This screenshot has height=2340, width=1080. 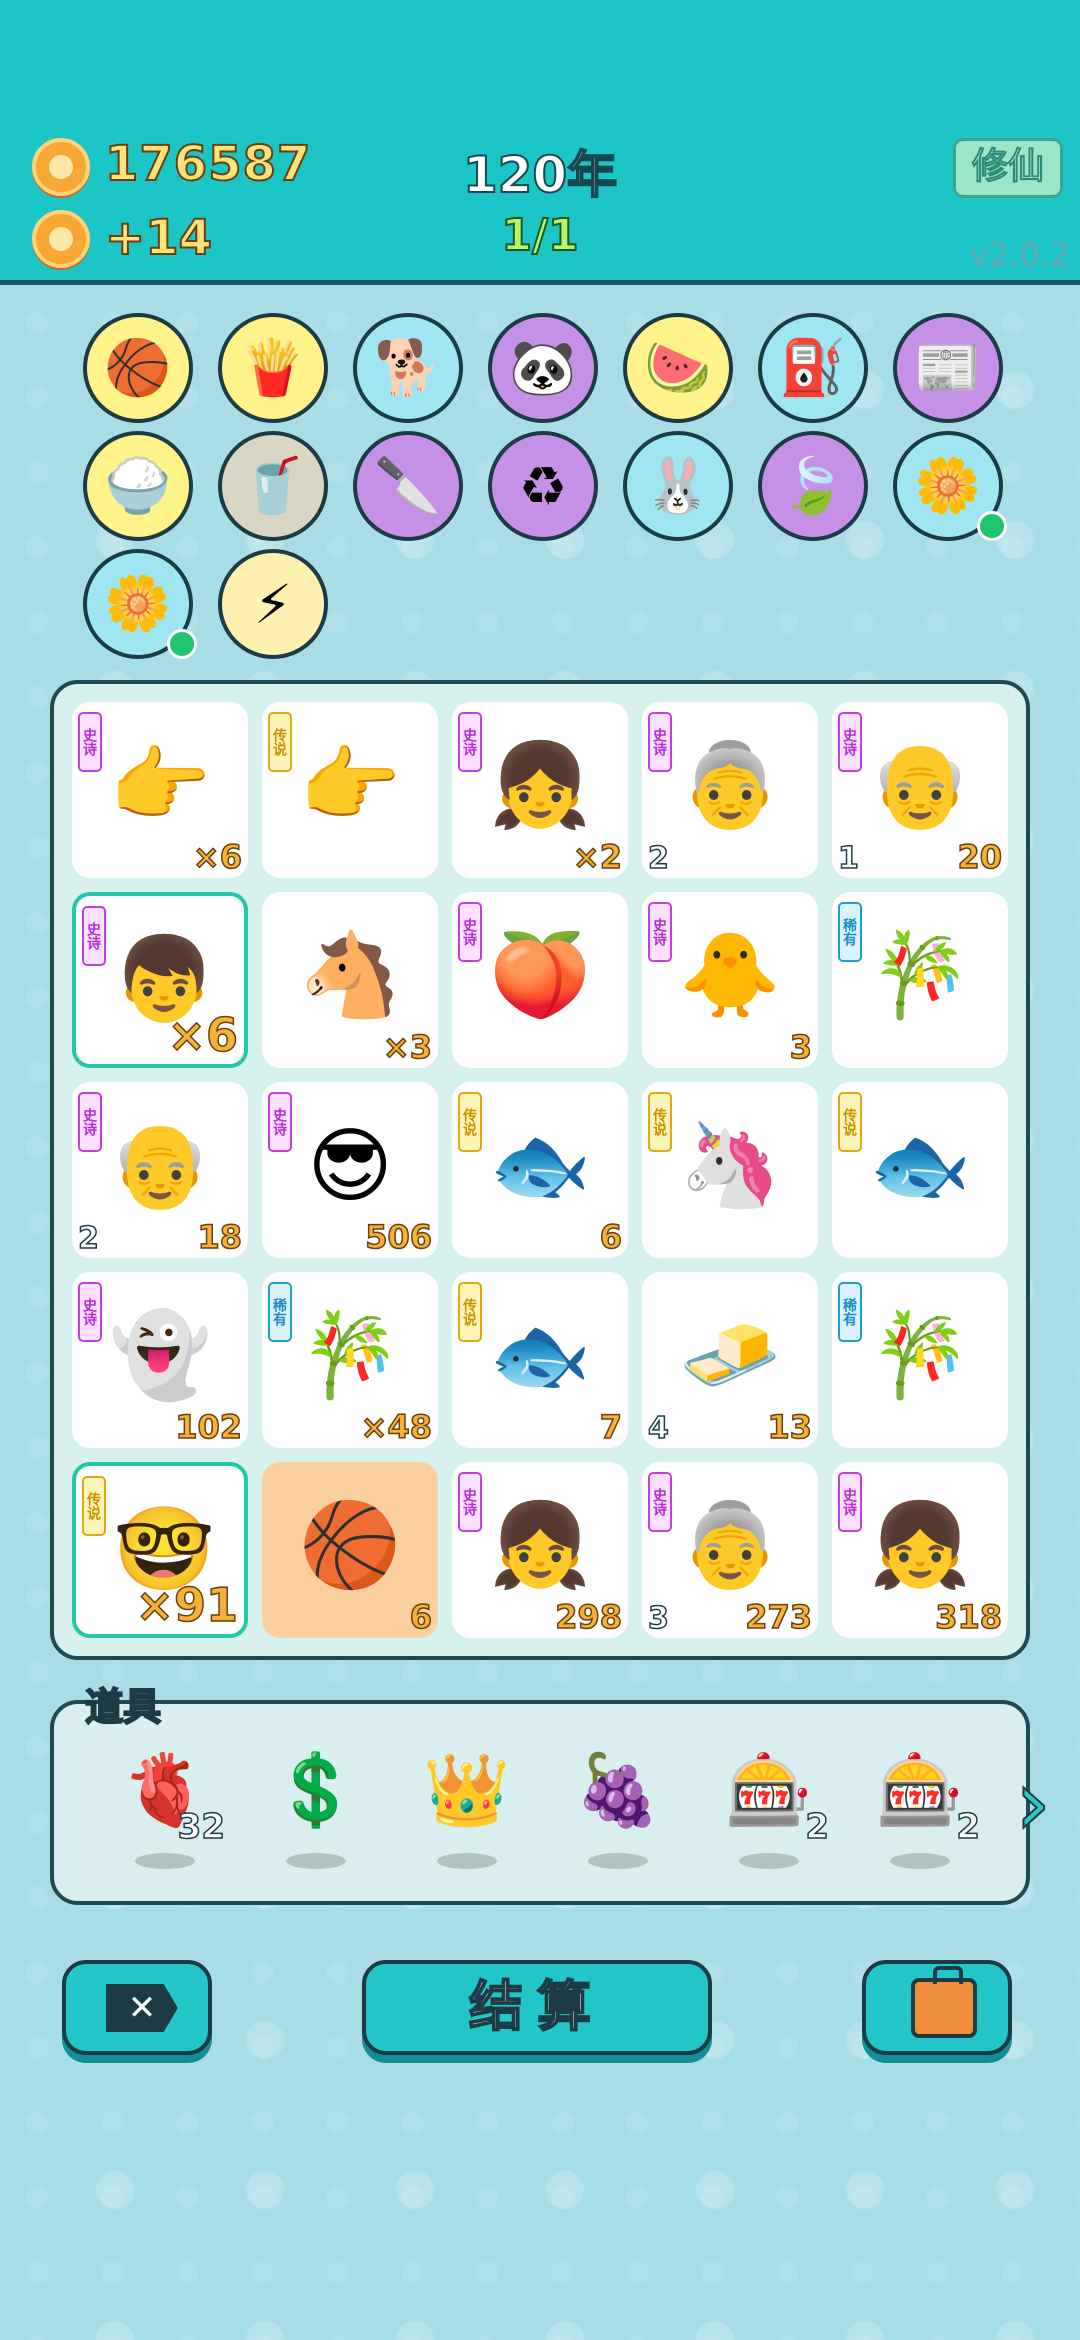 I want to click on flower-pot-2-icon: 🌼, so click(x=140, y=604).